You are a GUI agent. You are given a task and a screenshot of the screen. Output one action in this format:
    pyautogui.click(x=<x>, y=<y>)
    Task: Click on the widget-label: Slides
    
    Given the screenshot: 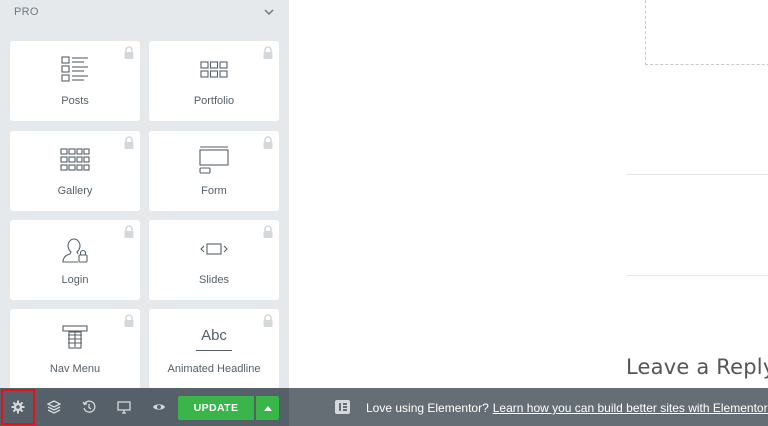 What is the action you would take?
    pyautogui.click(x=214, y=280)
    